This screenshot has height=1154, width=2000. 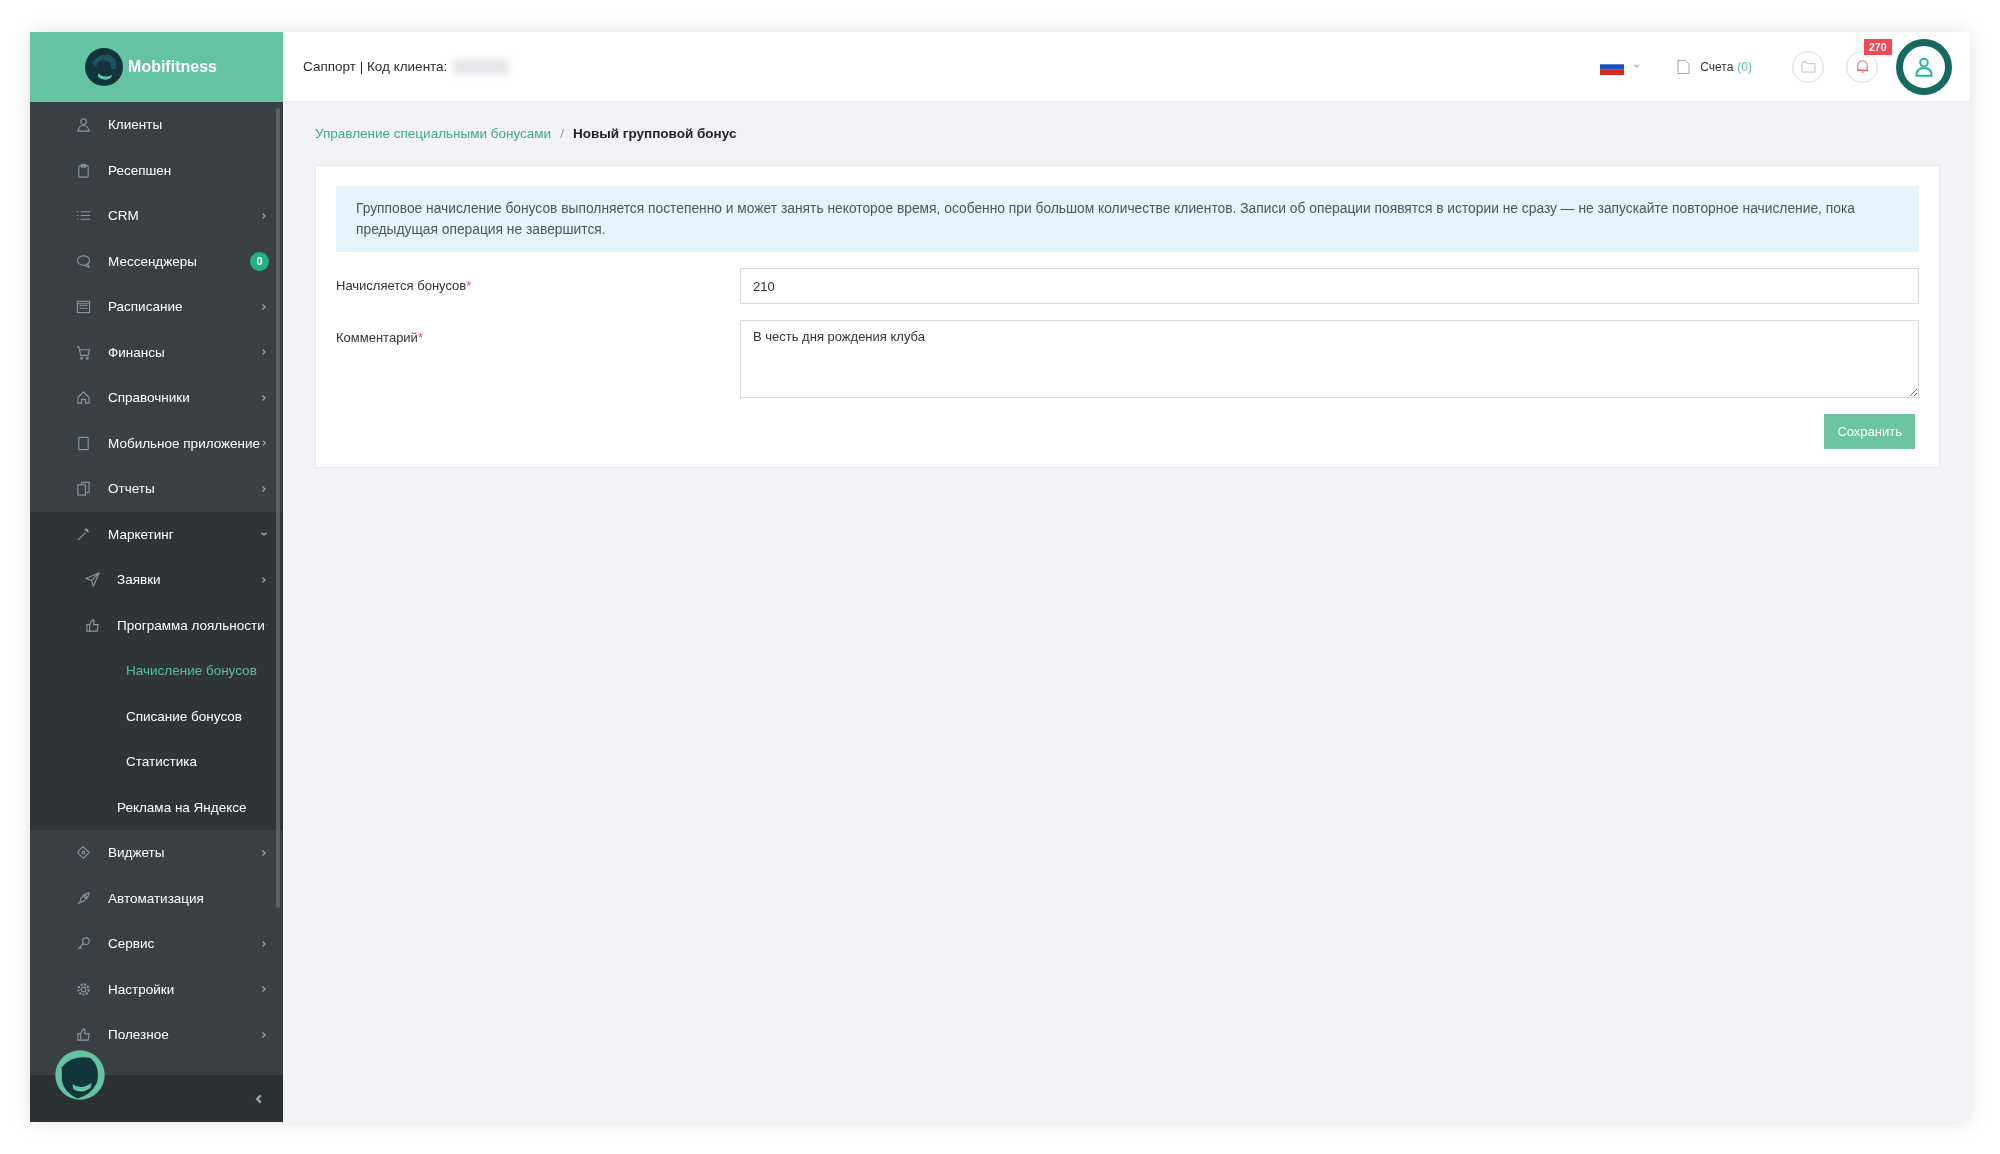 I want to click on textarea-field: В честь дня рождения клуба, so click(x=1329, y=359).